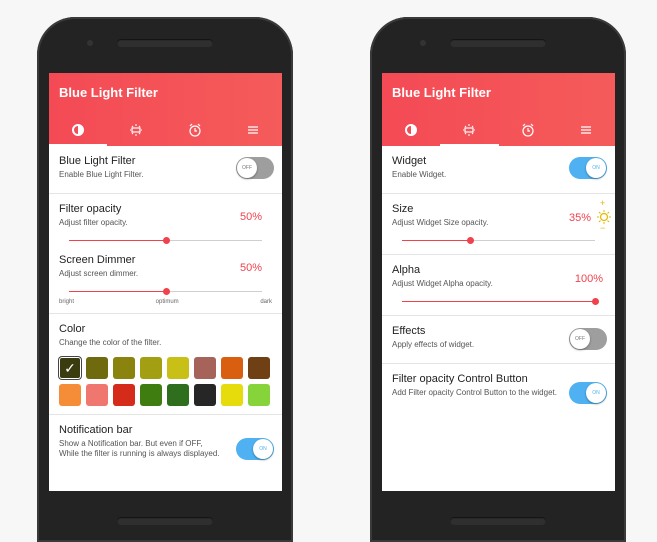  I want to click on setting-color: Color Change the color of the filter. ✓, so click(165, 364).